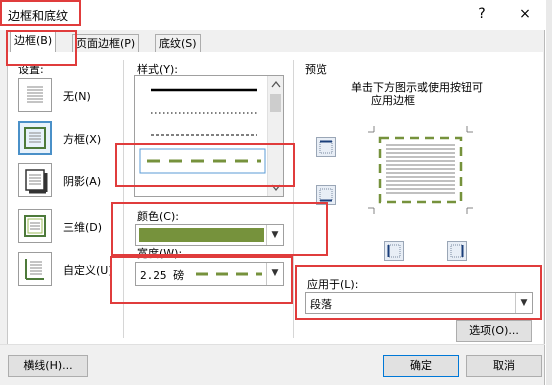 The image size is (552, 385). I want to click on tab-page-border: 页面边框(P), so click(106, 43).